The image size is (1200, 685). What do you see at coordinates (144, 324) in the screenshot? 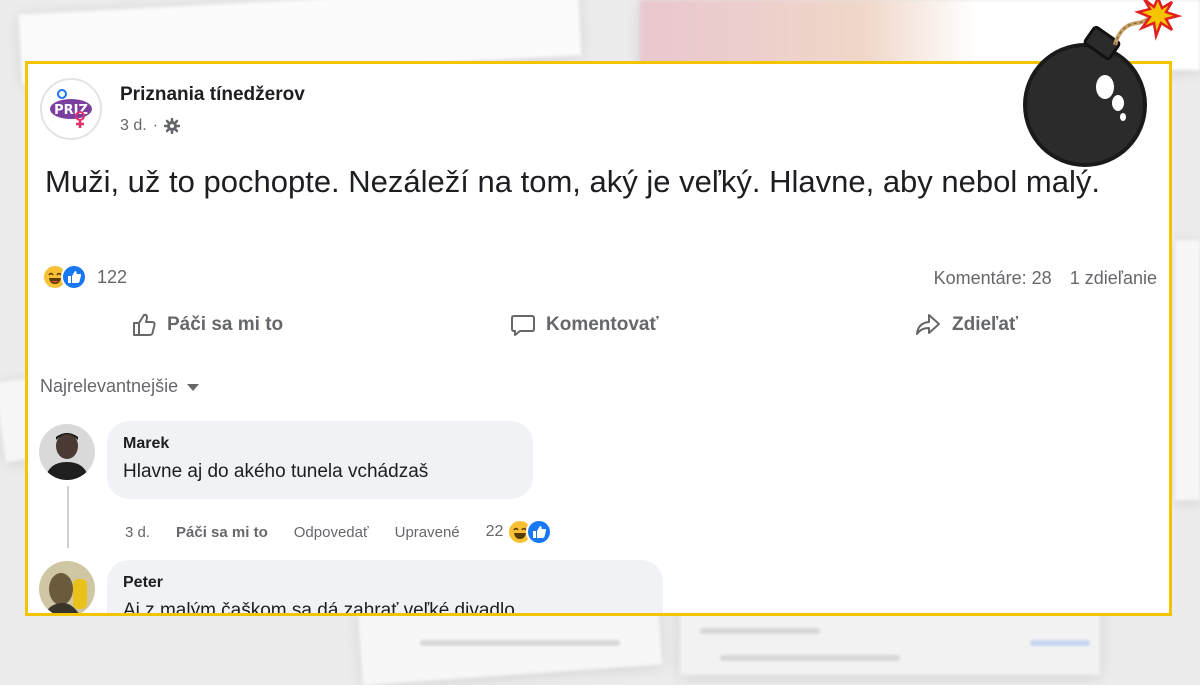
I see `thumbs-up-icon` at bounding box center [144, 324].